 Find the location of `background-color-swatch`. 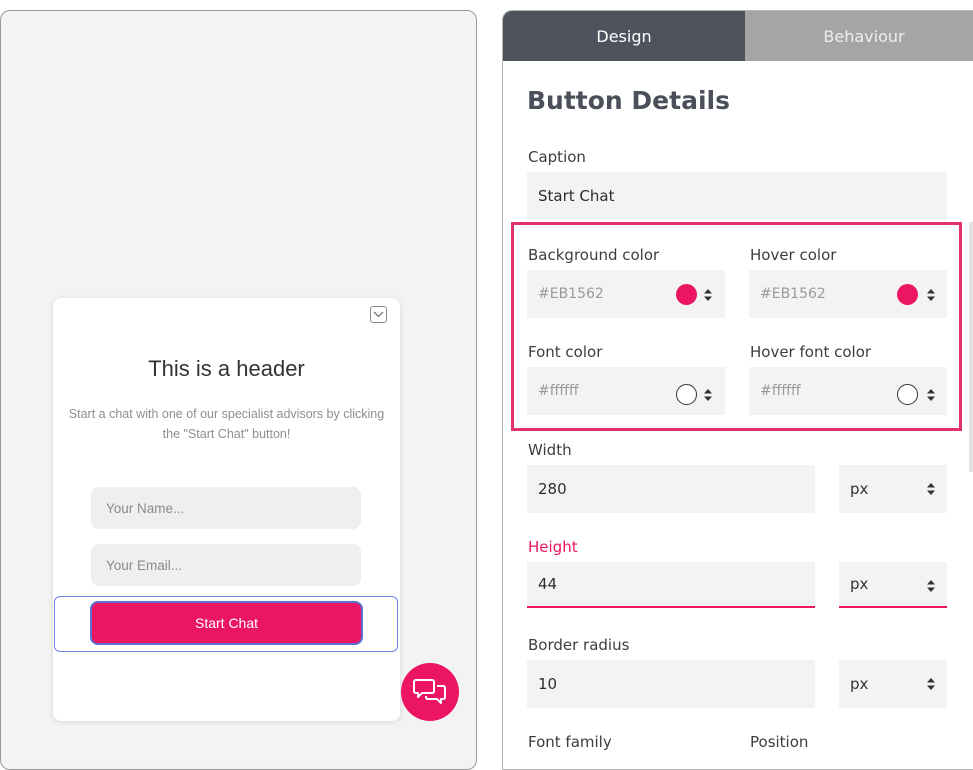

background-color-swatch is located at coordinates (686, 294).